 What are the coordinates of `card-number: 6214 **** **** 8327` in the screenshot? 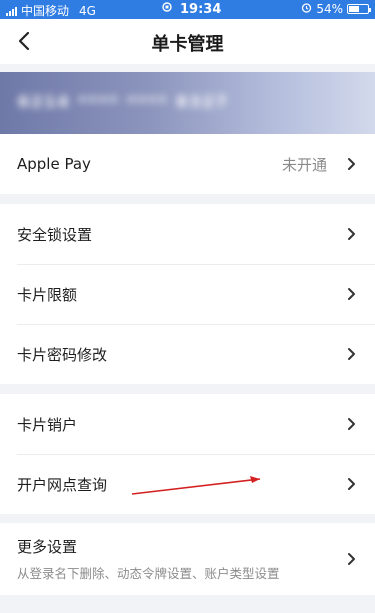 It's located at (123, 101).